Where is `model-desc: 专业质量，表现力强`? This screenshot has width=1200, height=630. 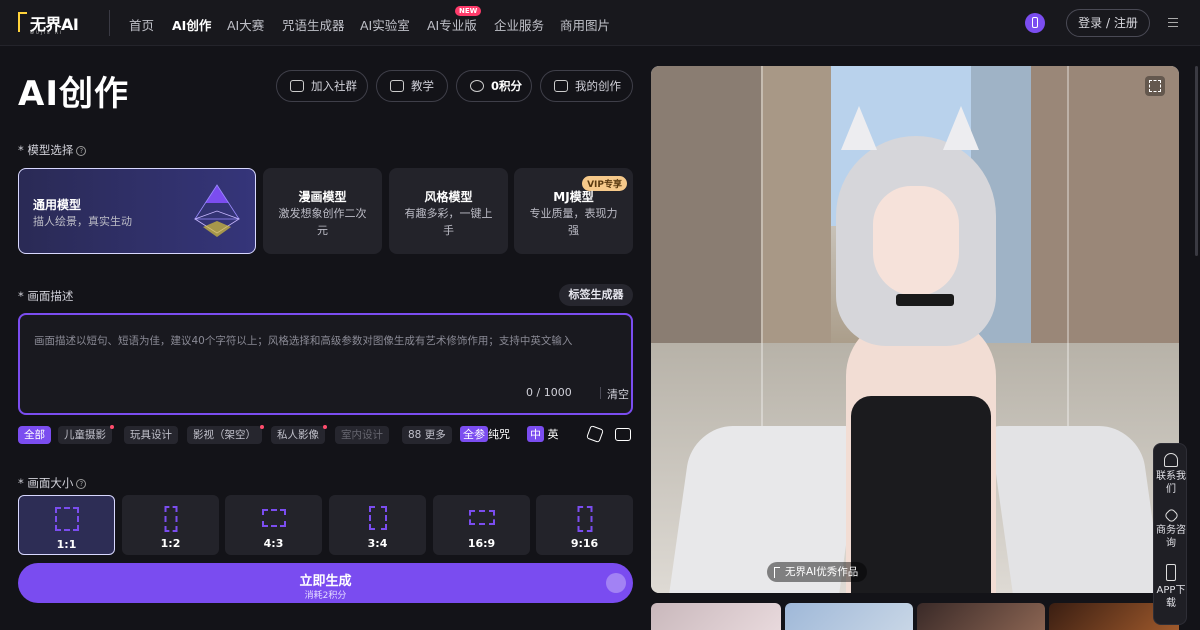 model-desc: 专业质量，表现力强 is located at coordinates (573, 222).